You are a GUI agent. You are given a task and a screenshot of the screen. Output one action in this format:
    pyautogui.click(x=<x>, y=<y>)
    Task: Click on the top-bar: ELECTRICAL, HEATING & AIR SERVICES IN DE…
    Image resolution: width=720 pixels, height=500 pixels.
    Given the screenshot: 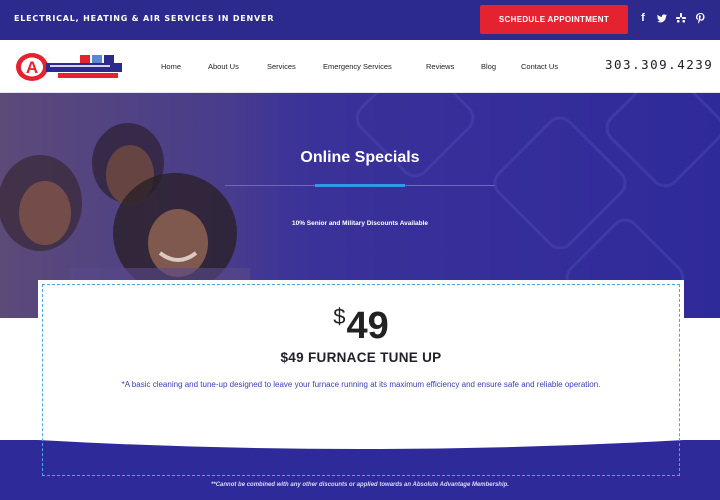 What is the action you would take?
    pyautogui.click(x=360, y=20)
    